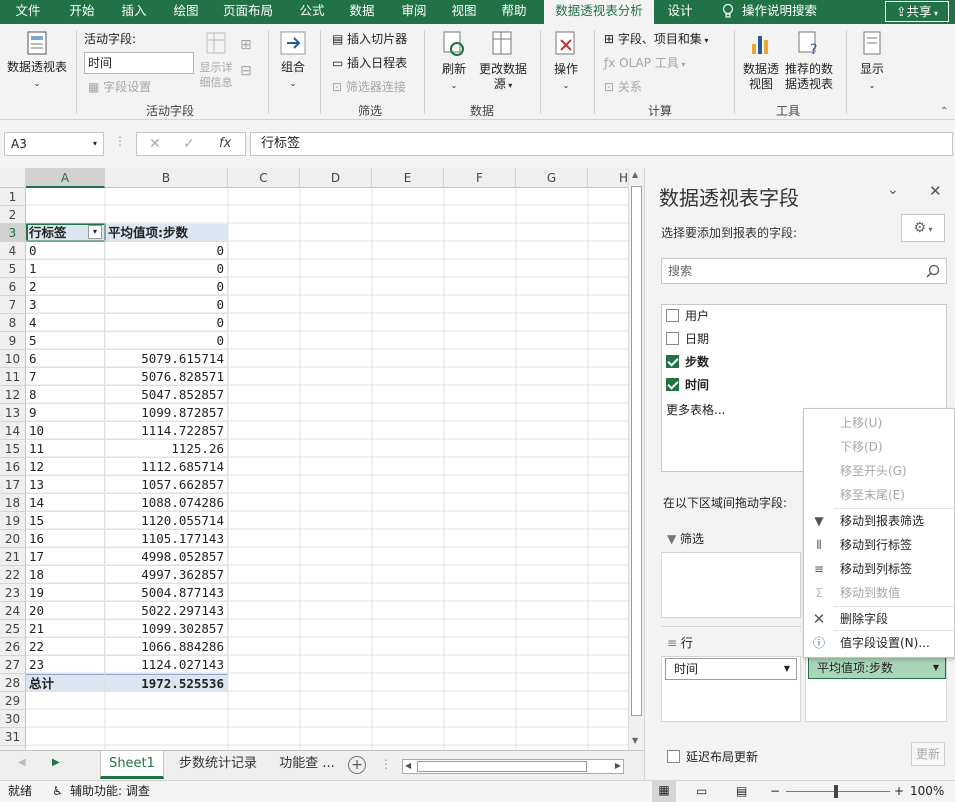 The image size is (955, 802). What do you see at coordinates (618, 765) in the screenshot?
I see `scroll-right-icon: ▶` at bounding box center [618, 765].